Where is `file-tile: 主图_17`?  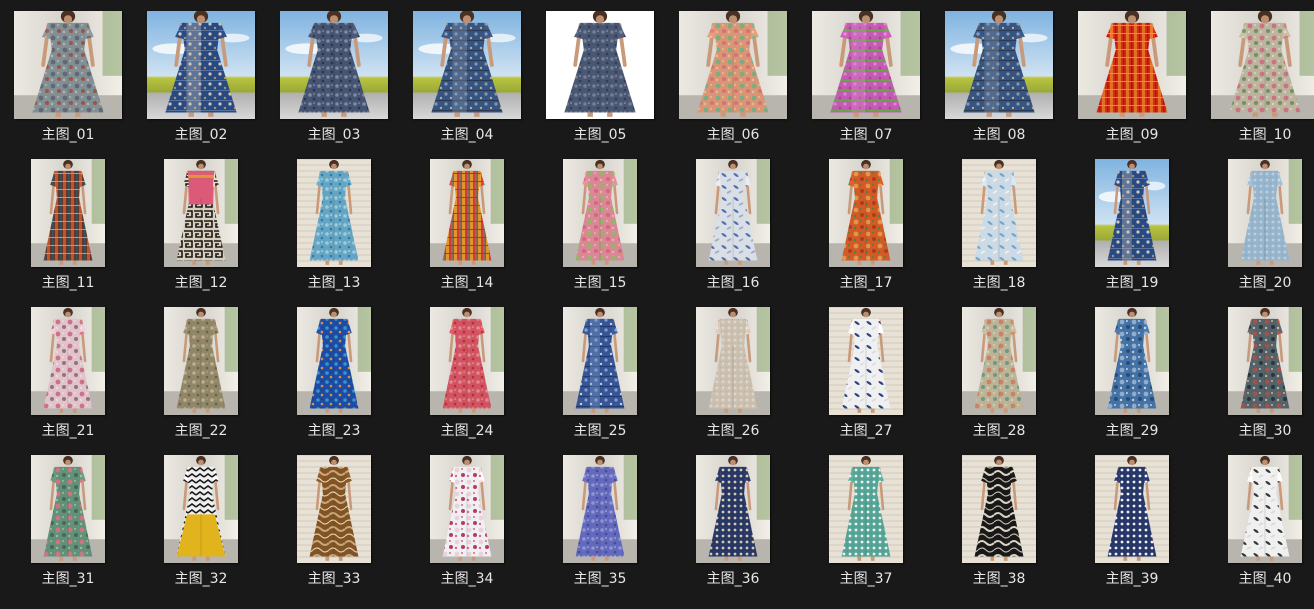
file-tile: 主图_17 is located at coordinates (866, 230).